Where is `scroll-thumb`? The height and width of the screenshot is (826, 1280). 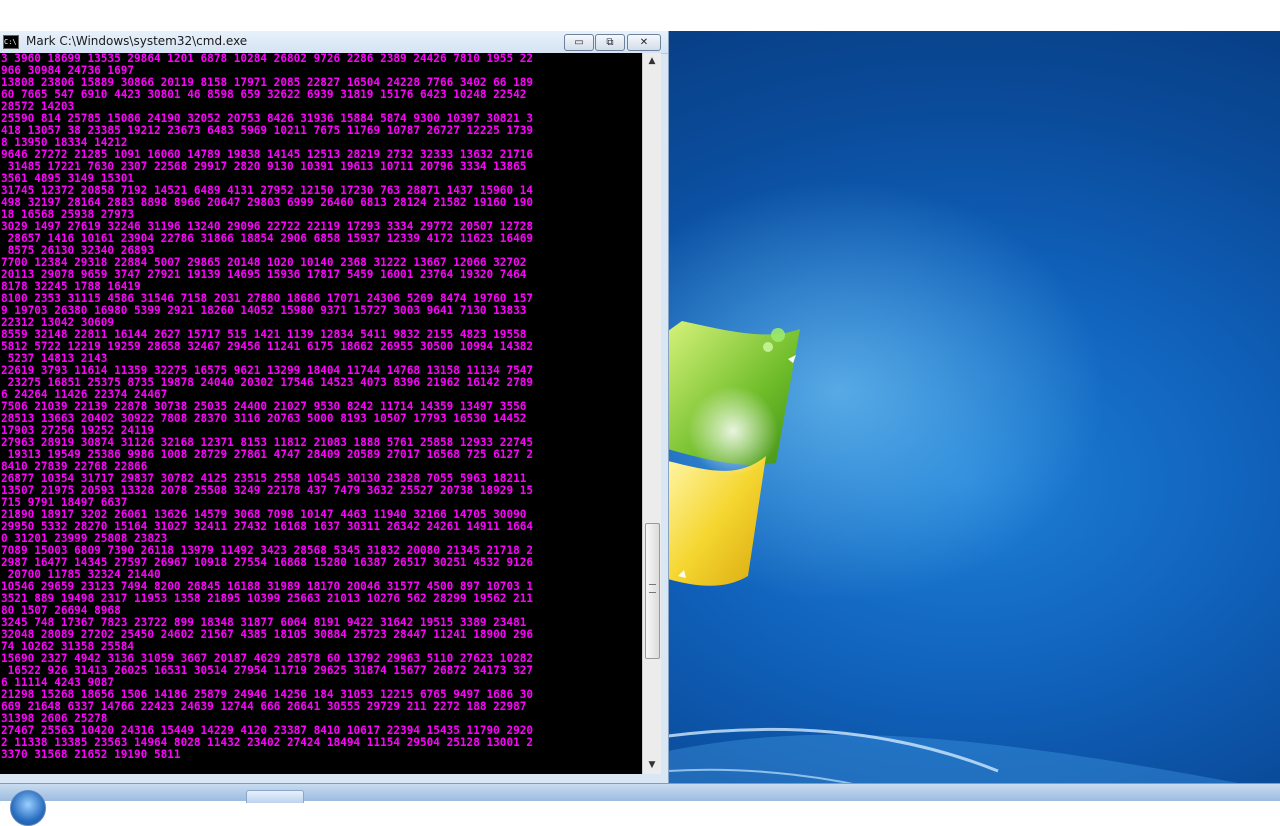 scroll-thumb is located at coordinates (652, 591).